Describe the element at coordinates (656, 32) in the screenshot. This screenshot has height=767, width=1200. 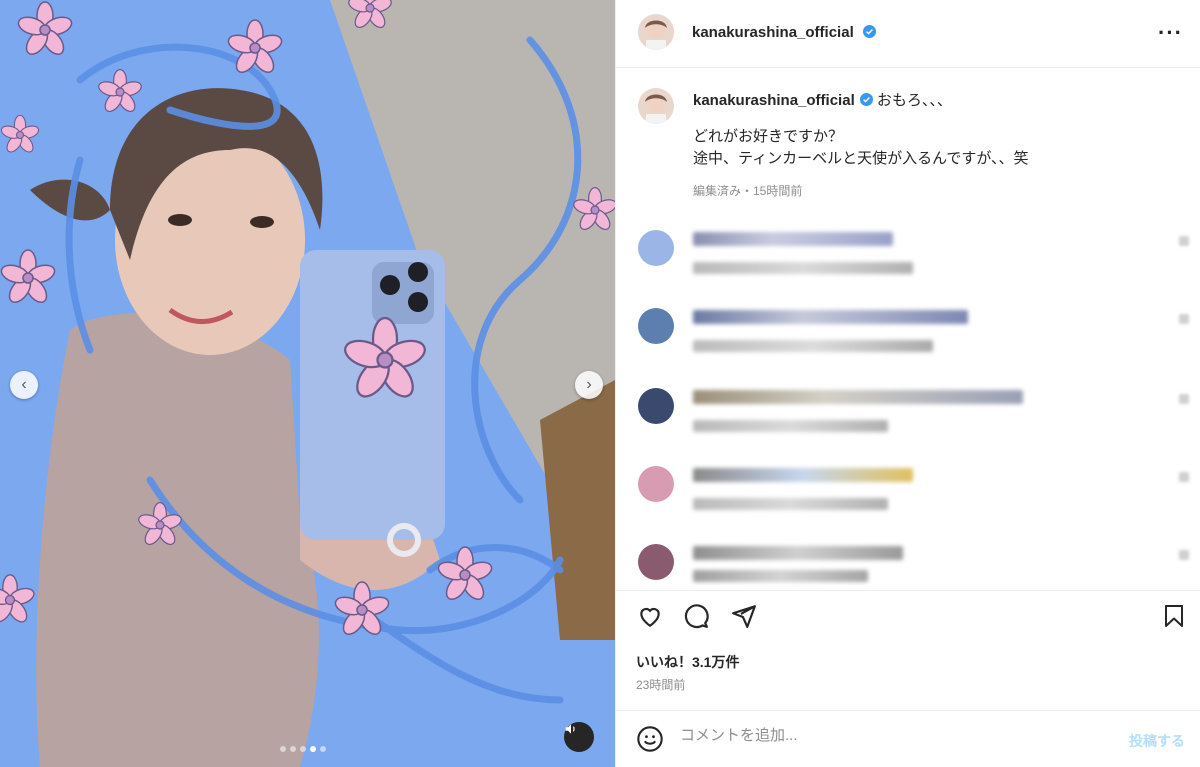
I see `avatar` at that location.